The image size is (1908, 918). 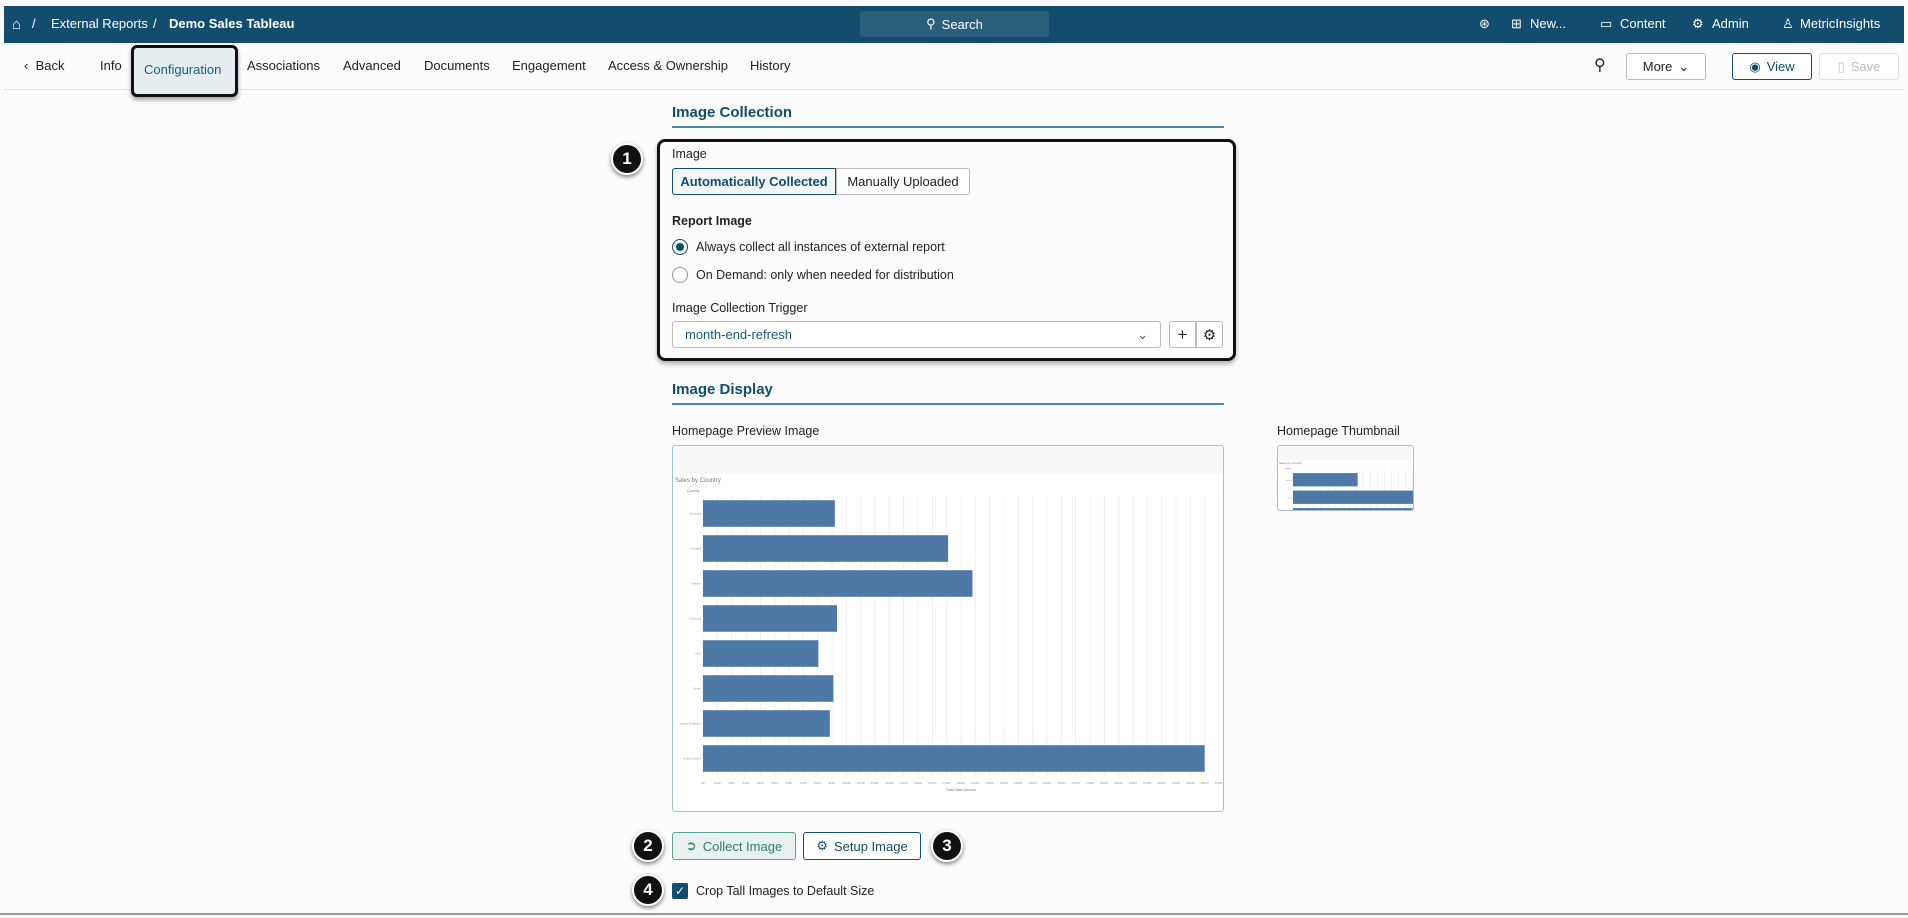 I want to click on home-icon: ⌂, so click(x=16, y=24).